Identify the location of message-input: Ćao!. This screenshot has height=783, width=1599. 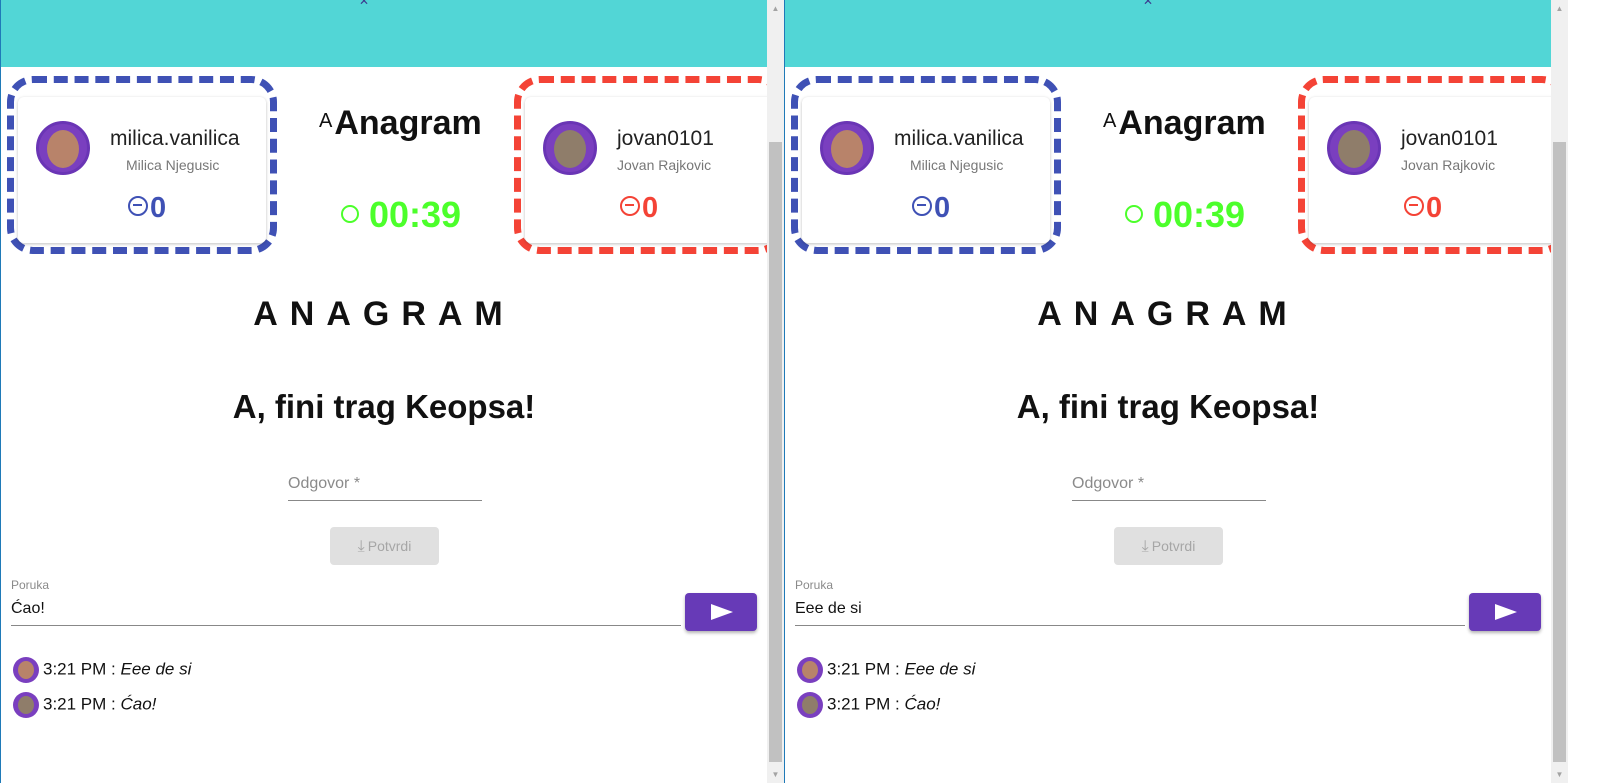
(346, 612).